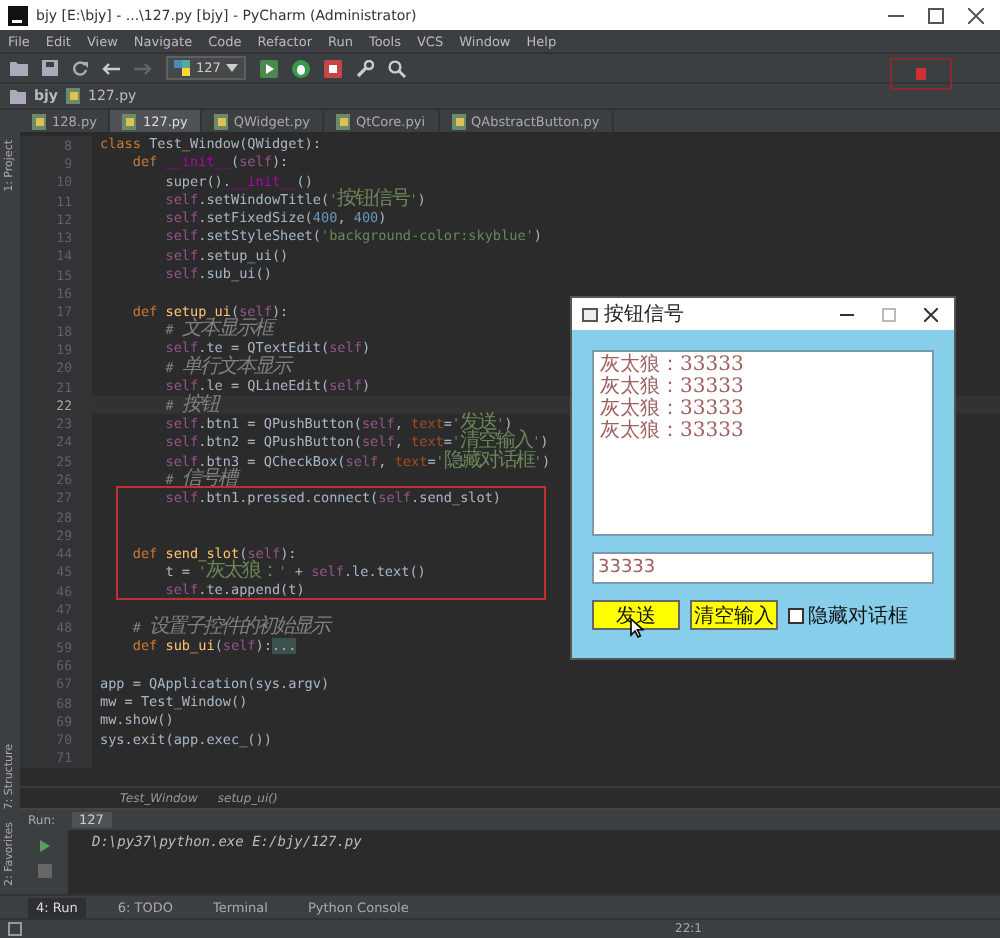  Describe the element at coordinates (763, 443) in the screenshot. I see `text-area: 灰太狼：33333 灰太狼：33333 灰太狼：33333 灰太狼：33333` at that location.